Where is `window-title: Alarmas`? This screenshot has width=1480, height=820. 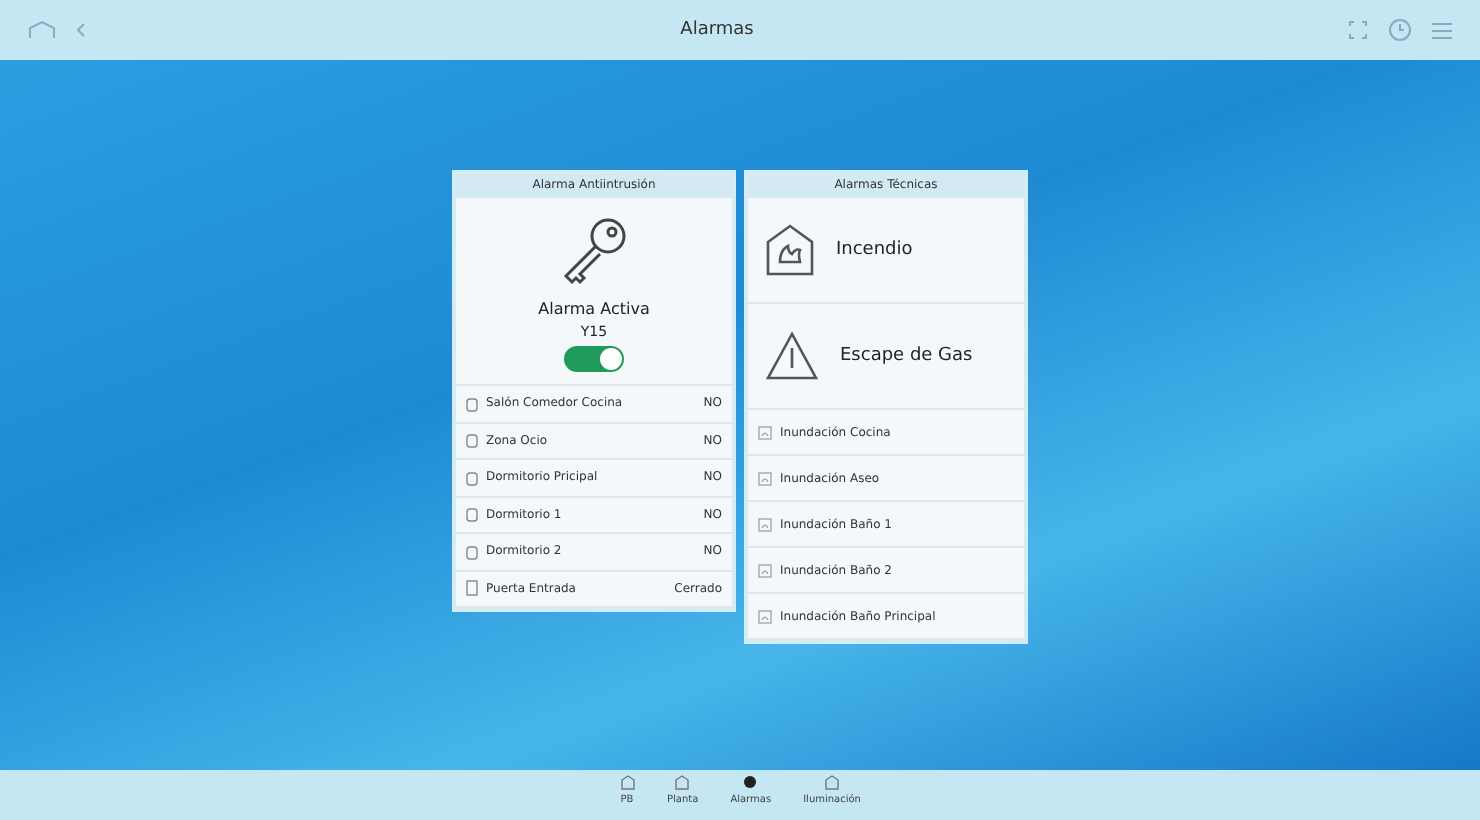 window-title: Alarmas is located at coordinates (717, 30).